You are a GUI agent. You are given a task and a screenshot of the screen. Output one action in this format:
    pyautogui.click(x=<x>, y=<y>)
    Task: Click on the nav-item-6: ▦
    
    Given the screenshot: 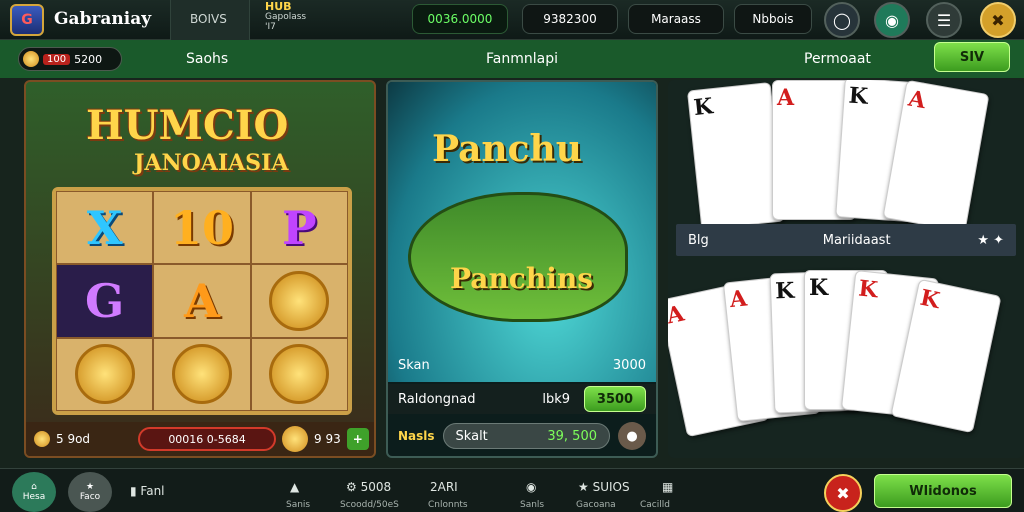 What is the action you would take?
    pyautogui.click(x=667, y=487)
    